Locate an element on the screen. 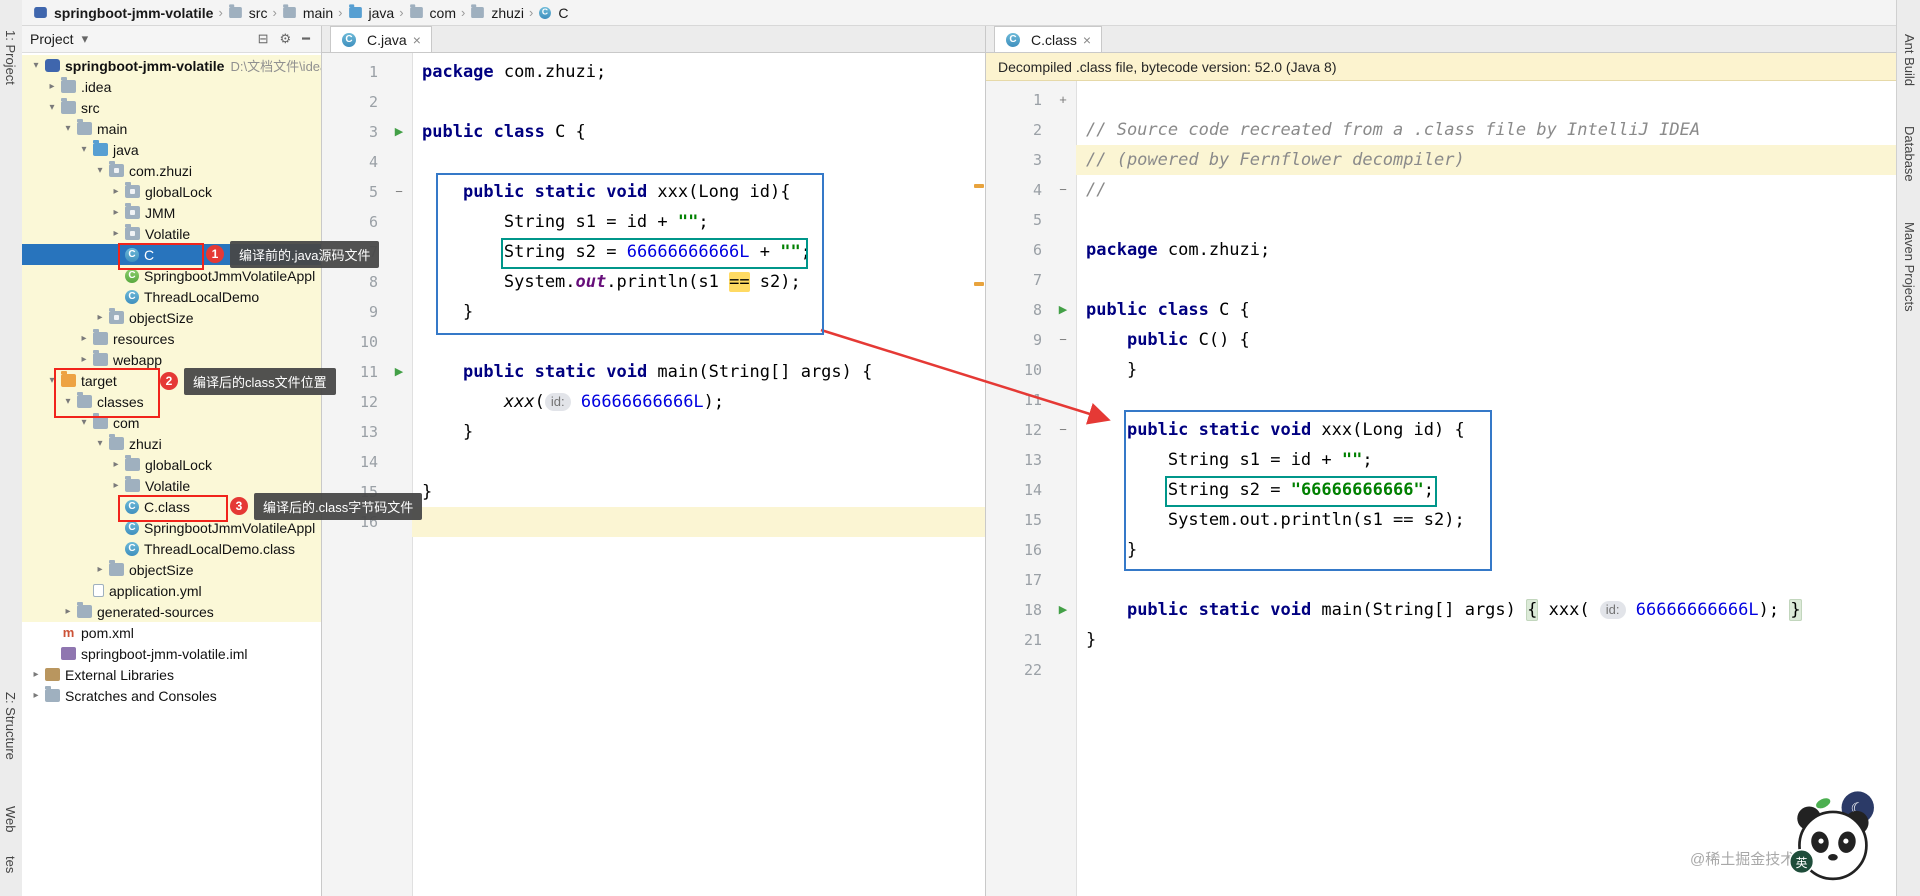  tree-item-zhuzi: ▾ zhuzi is located at coordinates (171, 443).